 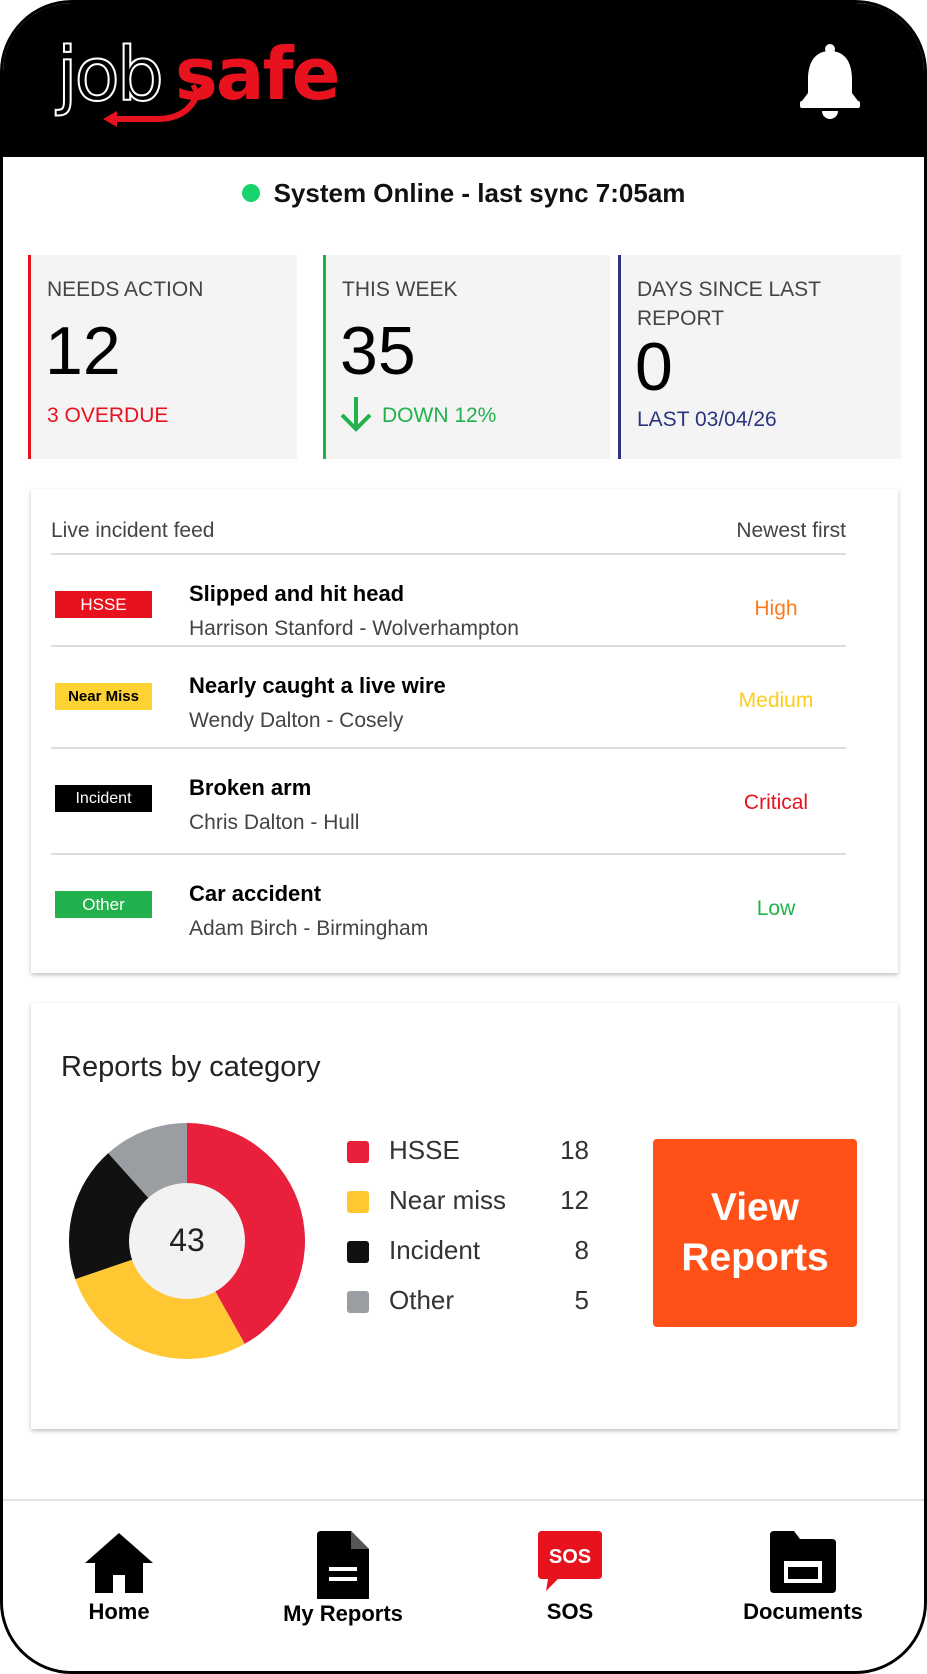 I want to click on nav-label: Home, so click(x=119, y=1611).